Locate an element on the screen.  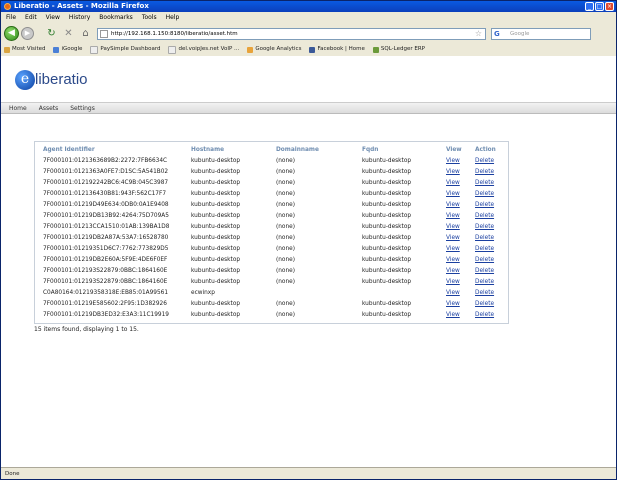
bookmark-sql-ledger: SQL-Ledger ERP is located at coordinates (398, 49).